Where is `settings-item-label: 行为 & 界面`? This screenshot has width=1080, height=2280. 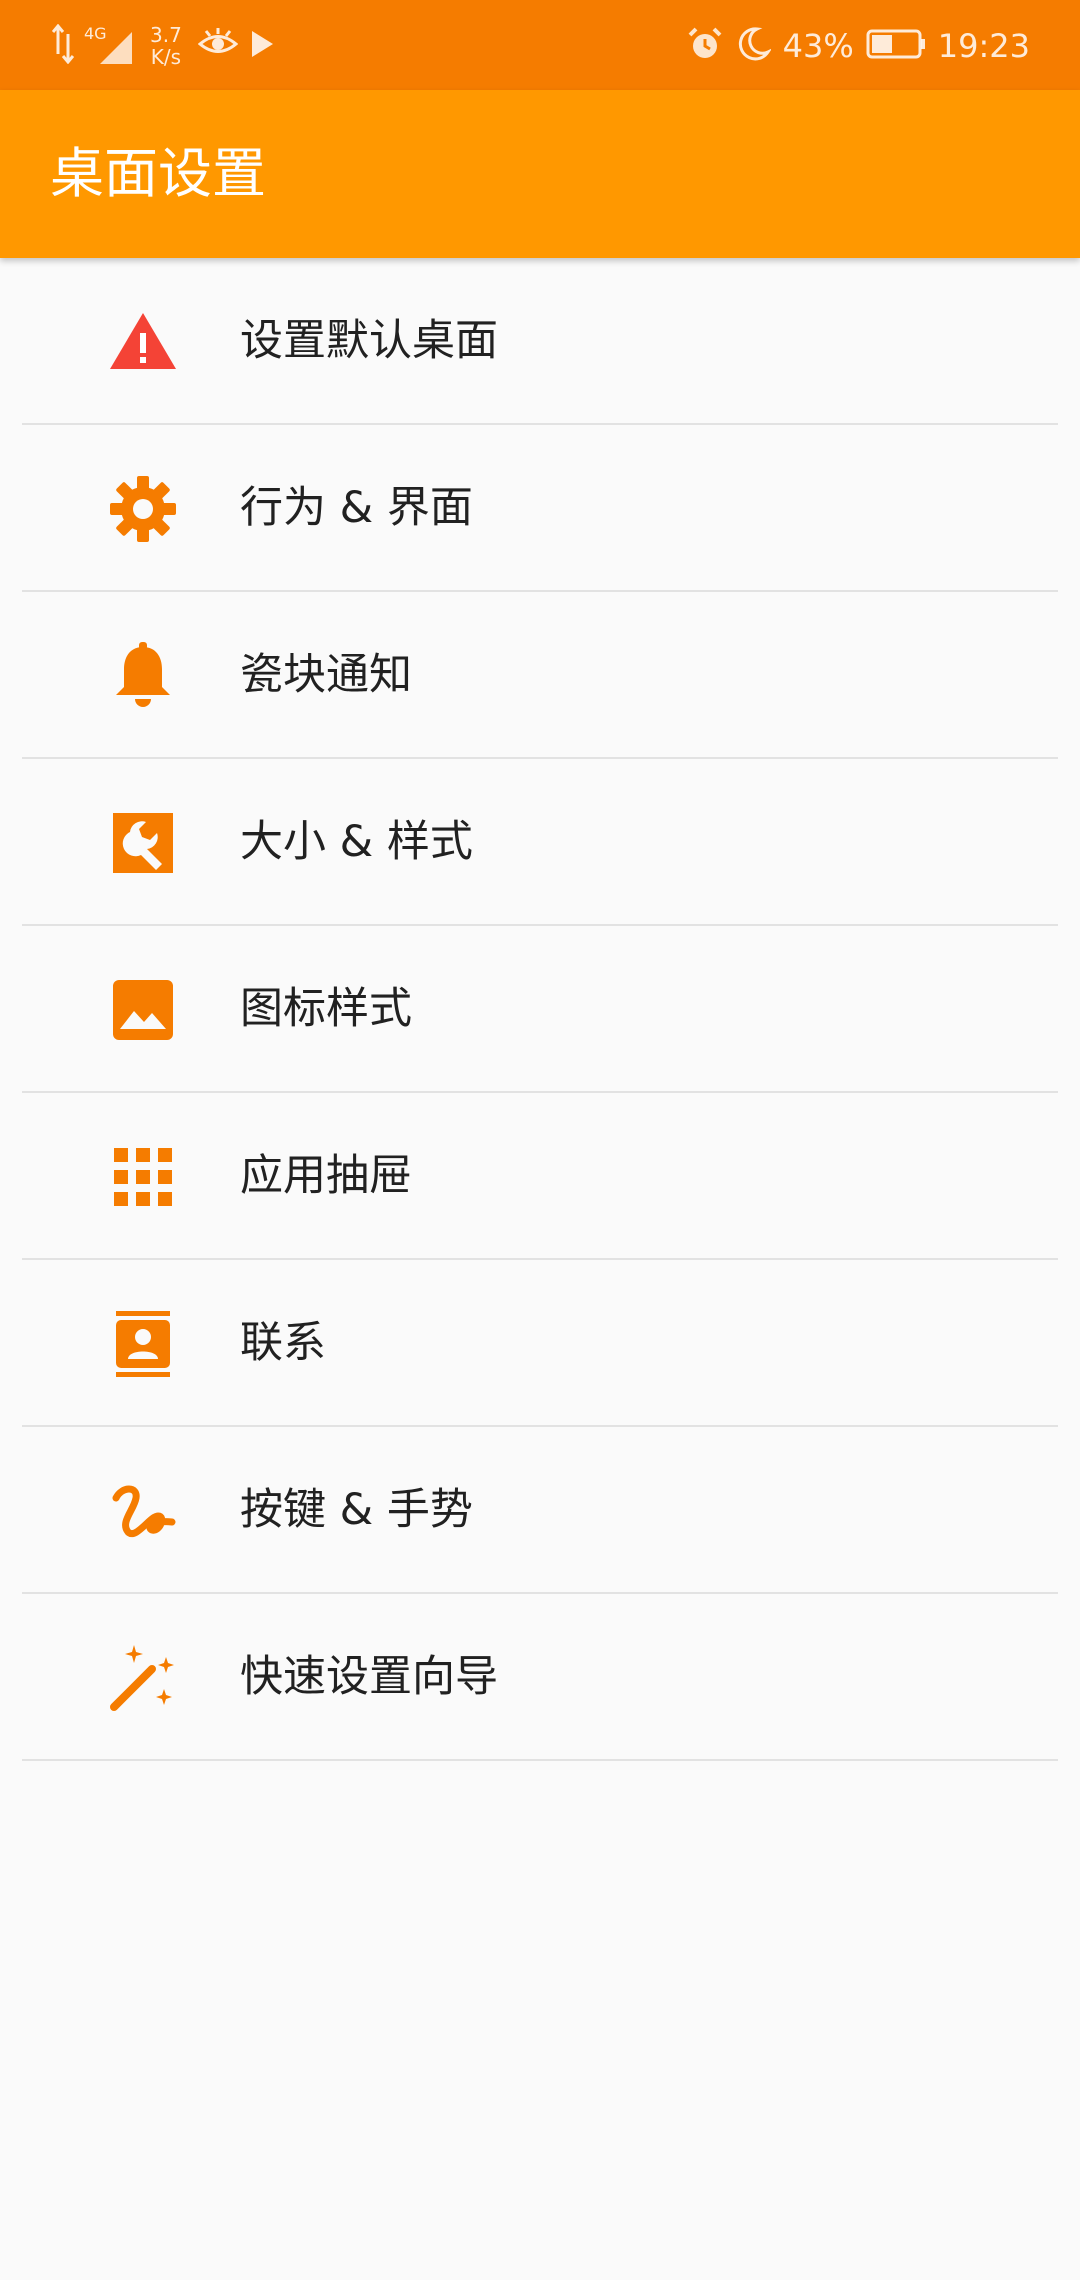 settings-item-label: 行为 & 界面 is located at coordinates (356, 508).